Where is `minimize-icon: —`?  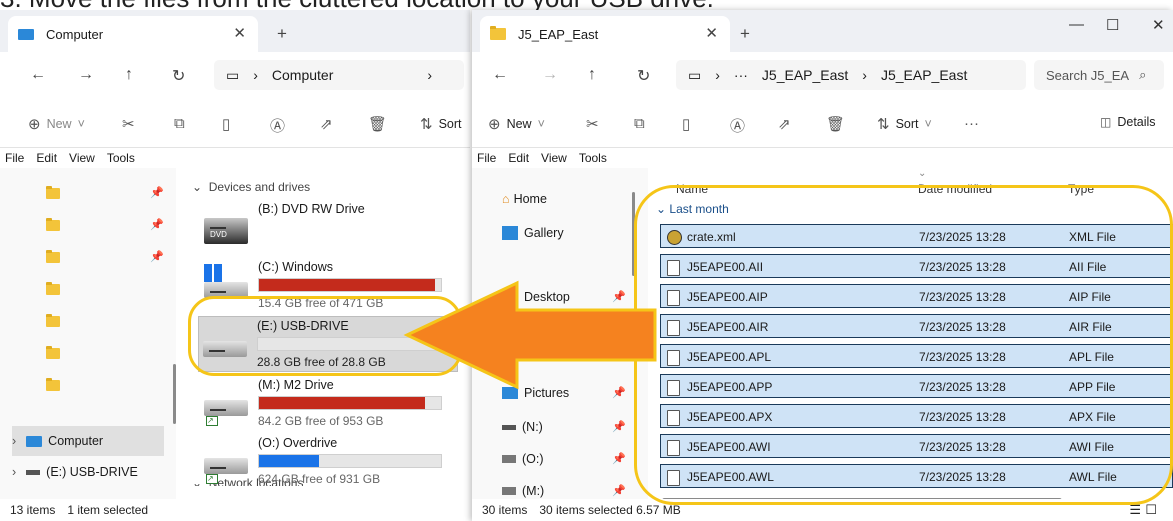
minimize-icon: — is located at coordinates (1076, 24).